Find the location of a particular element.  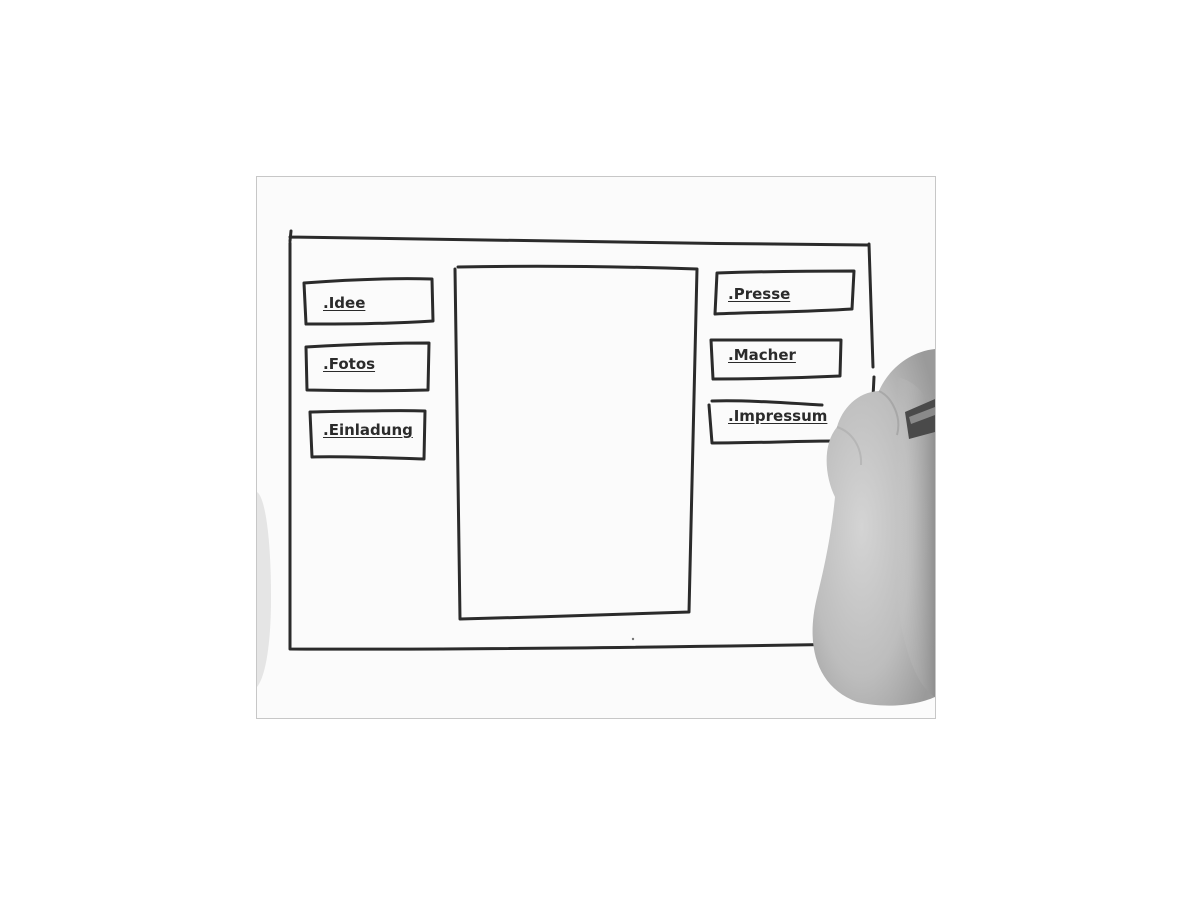

nav-link-impressum: .Impressum is located at coordinates (777, 416).